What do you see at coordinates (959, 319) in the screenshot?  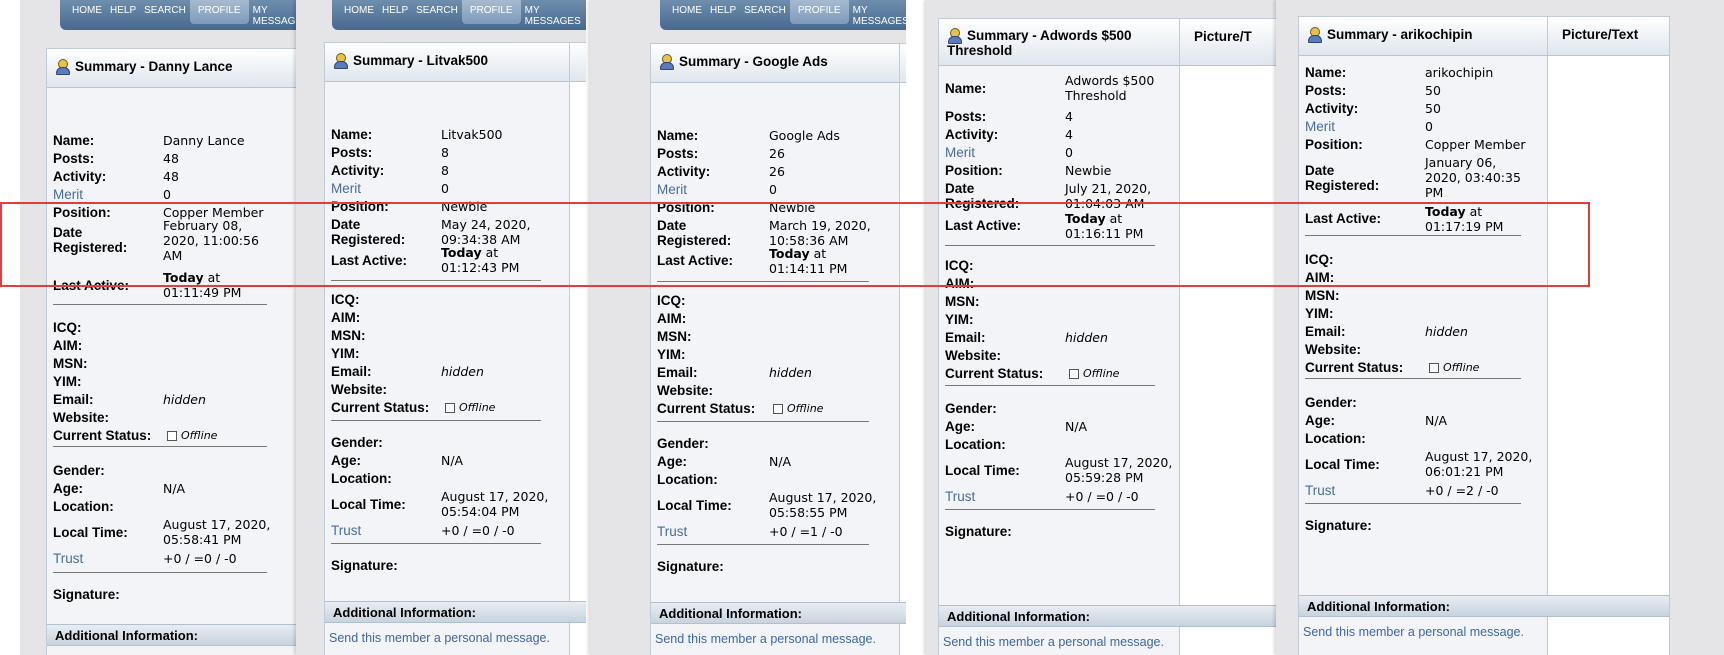 I see `label-yim: YIM:` at bounding box center [959, 319].